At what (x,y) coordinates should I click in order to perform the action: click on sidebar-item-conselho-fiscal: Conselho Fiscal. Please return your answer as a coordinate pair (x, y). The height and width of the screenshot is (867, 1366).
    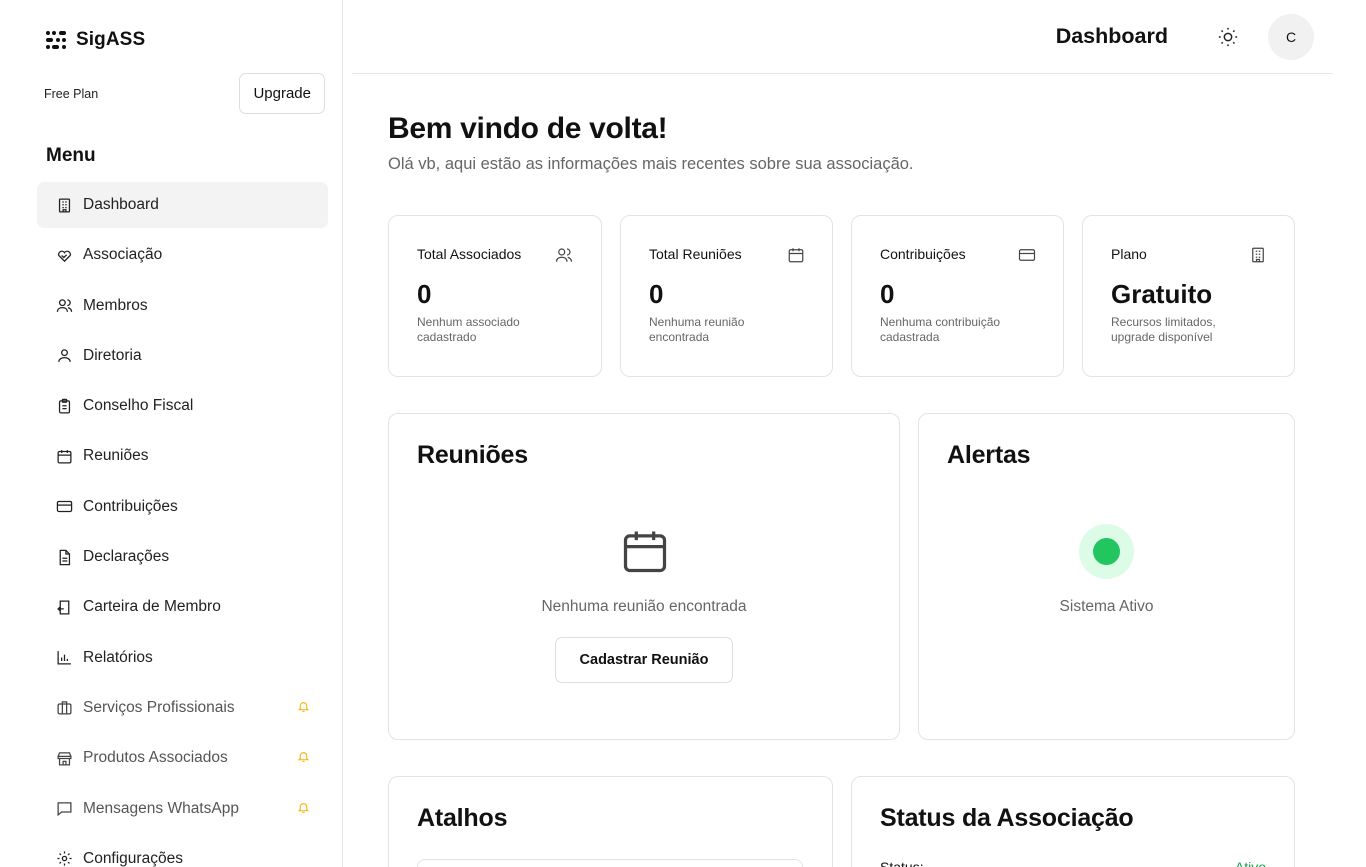
    Looking at the image, I should click on (182, 406).